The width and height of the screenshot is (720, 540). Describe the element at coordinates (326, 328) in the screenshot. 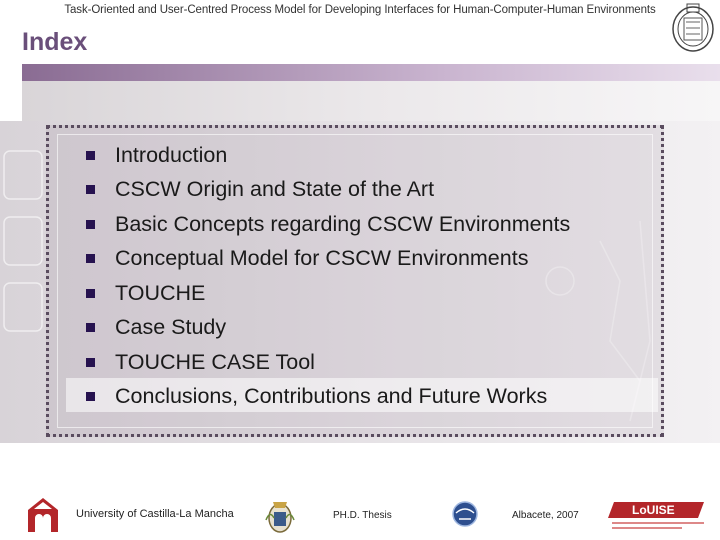

I see `list-item: Case Study` at that location.